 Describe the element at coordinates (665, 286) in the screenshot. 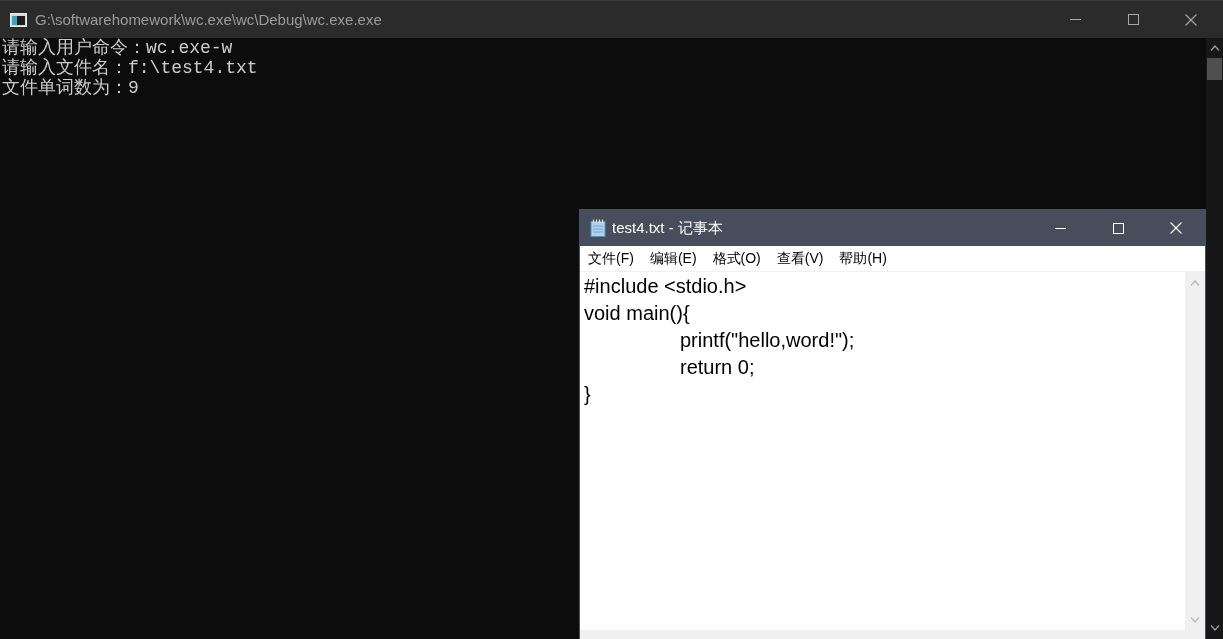

I see `code-line: #include <stdio.h>` at that location.